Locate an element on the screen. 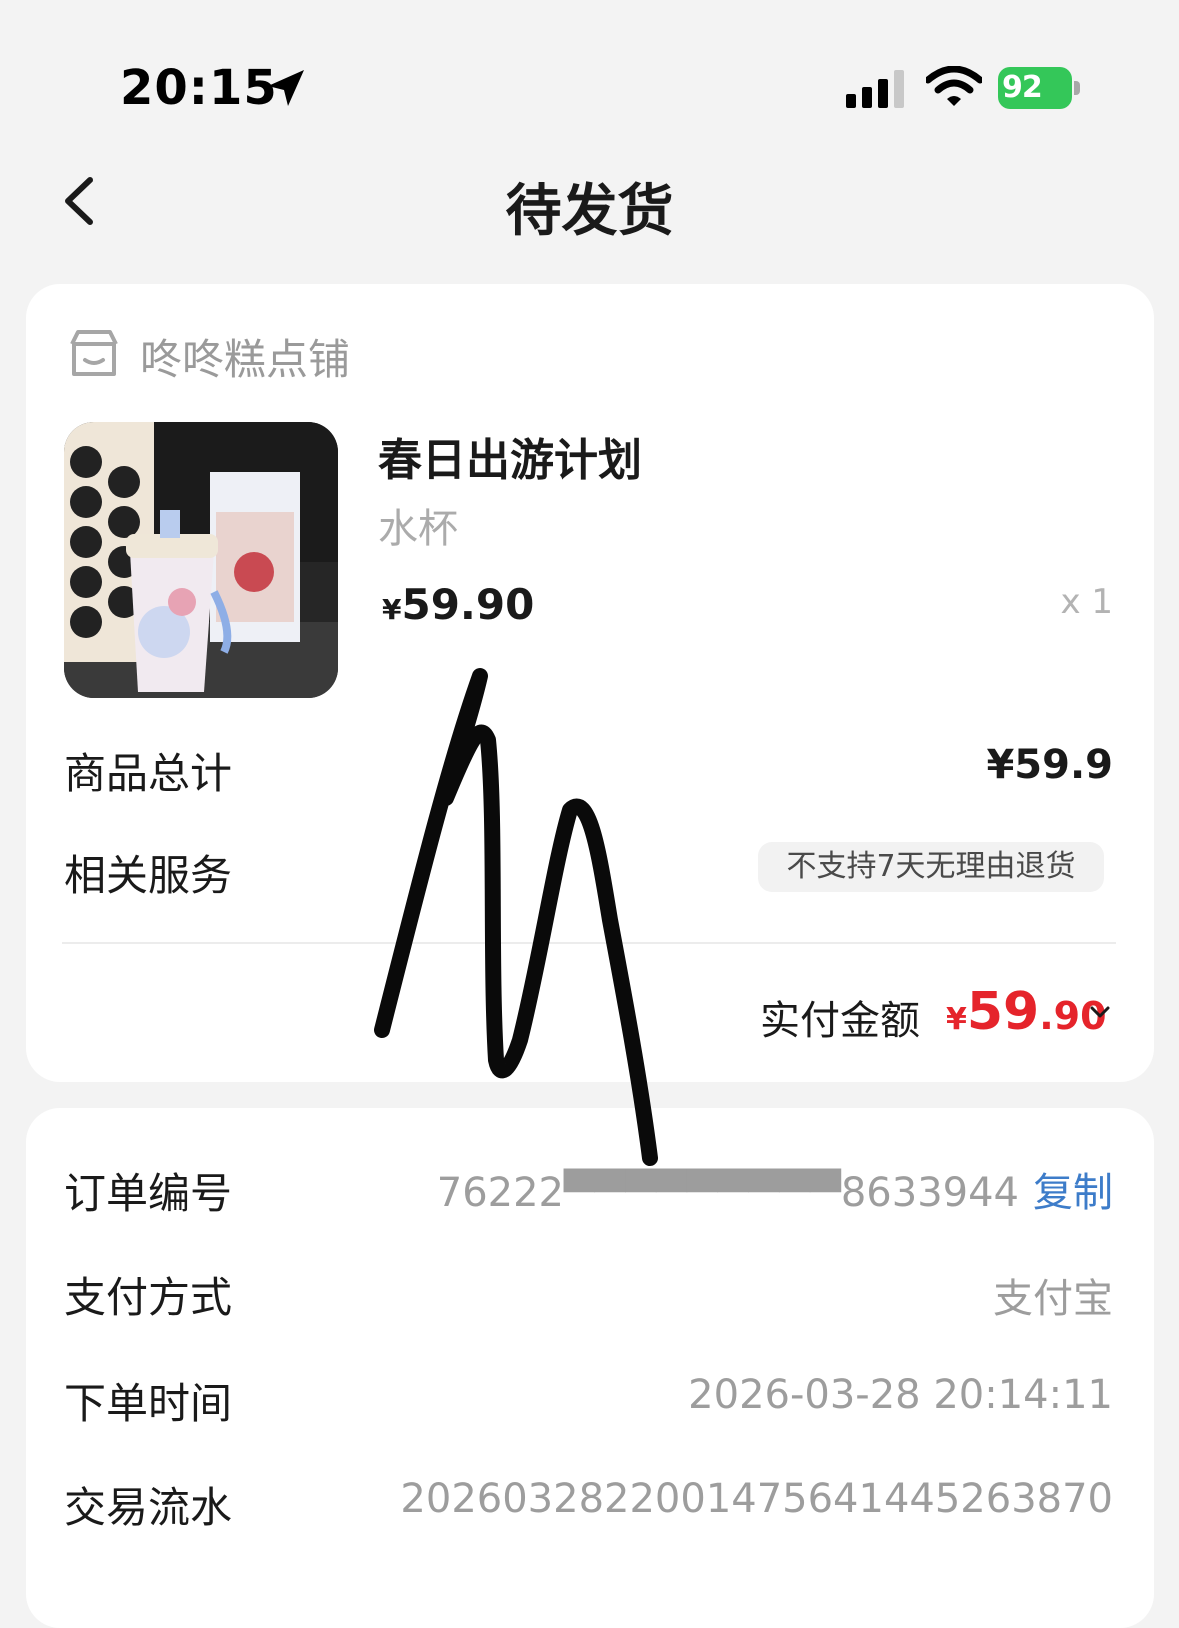  product-sku: 水杯 is located at coordinates (418, 529).